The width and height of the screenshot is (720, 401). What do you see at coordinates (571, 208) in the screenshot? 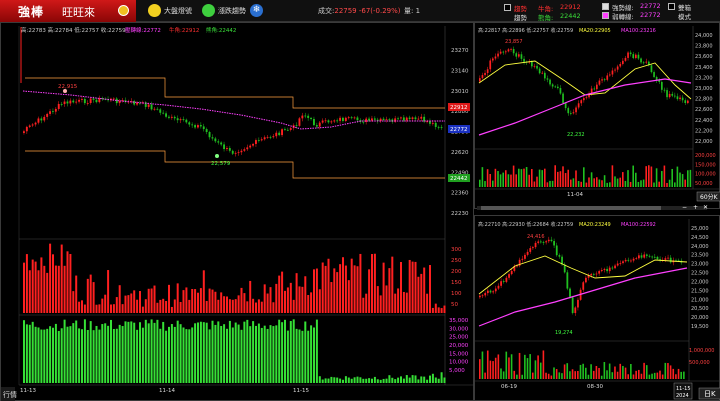
I see `hourly-scrollbar-thumb` at bounding box center [571, 208].